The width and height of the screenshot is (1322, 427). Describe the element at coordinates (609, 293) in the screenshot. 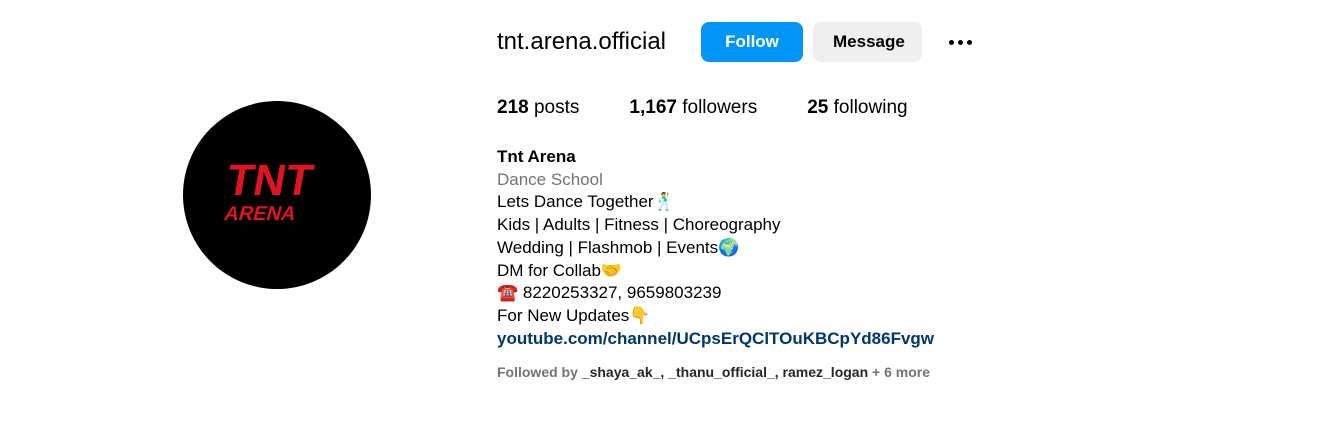

I see `bio-line: ☎️ 8220253327, 9659803239` at that location.